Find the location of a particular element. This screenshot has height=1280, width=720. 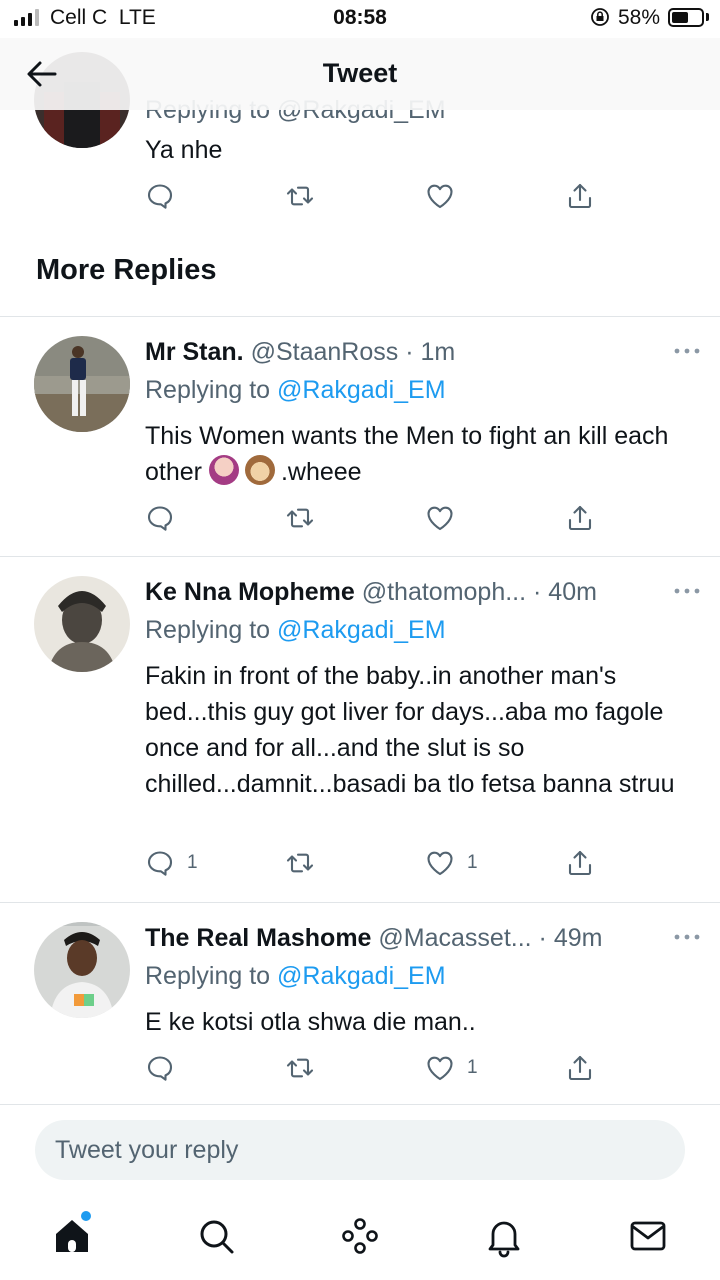

timestamp: 40m is located at coordinates (572, 592).